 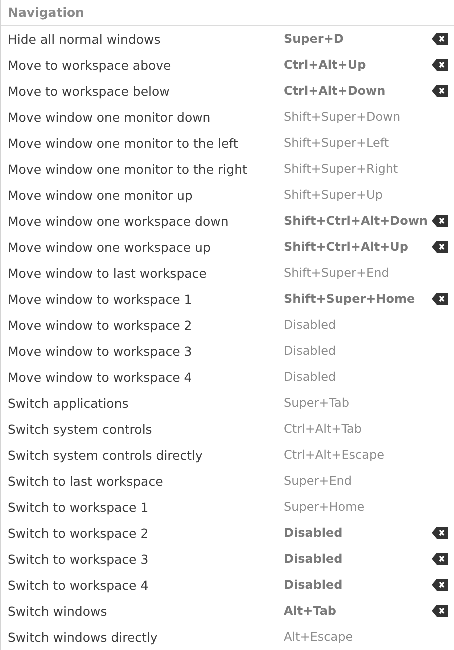 I want to click on action-label: Move window to workspace 1, so click(x=101, y=299).